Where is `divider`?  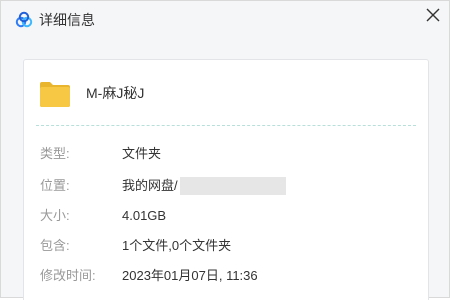
divider is located at coordinates (226, 125).